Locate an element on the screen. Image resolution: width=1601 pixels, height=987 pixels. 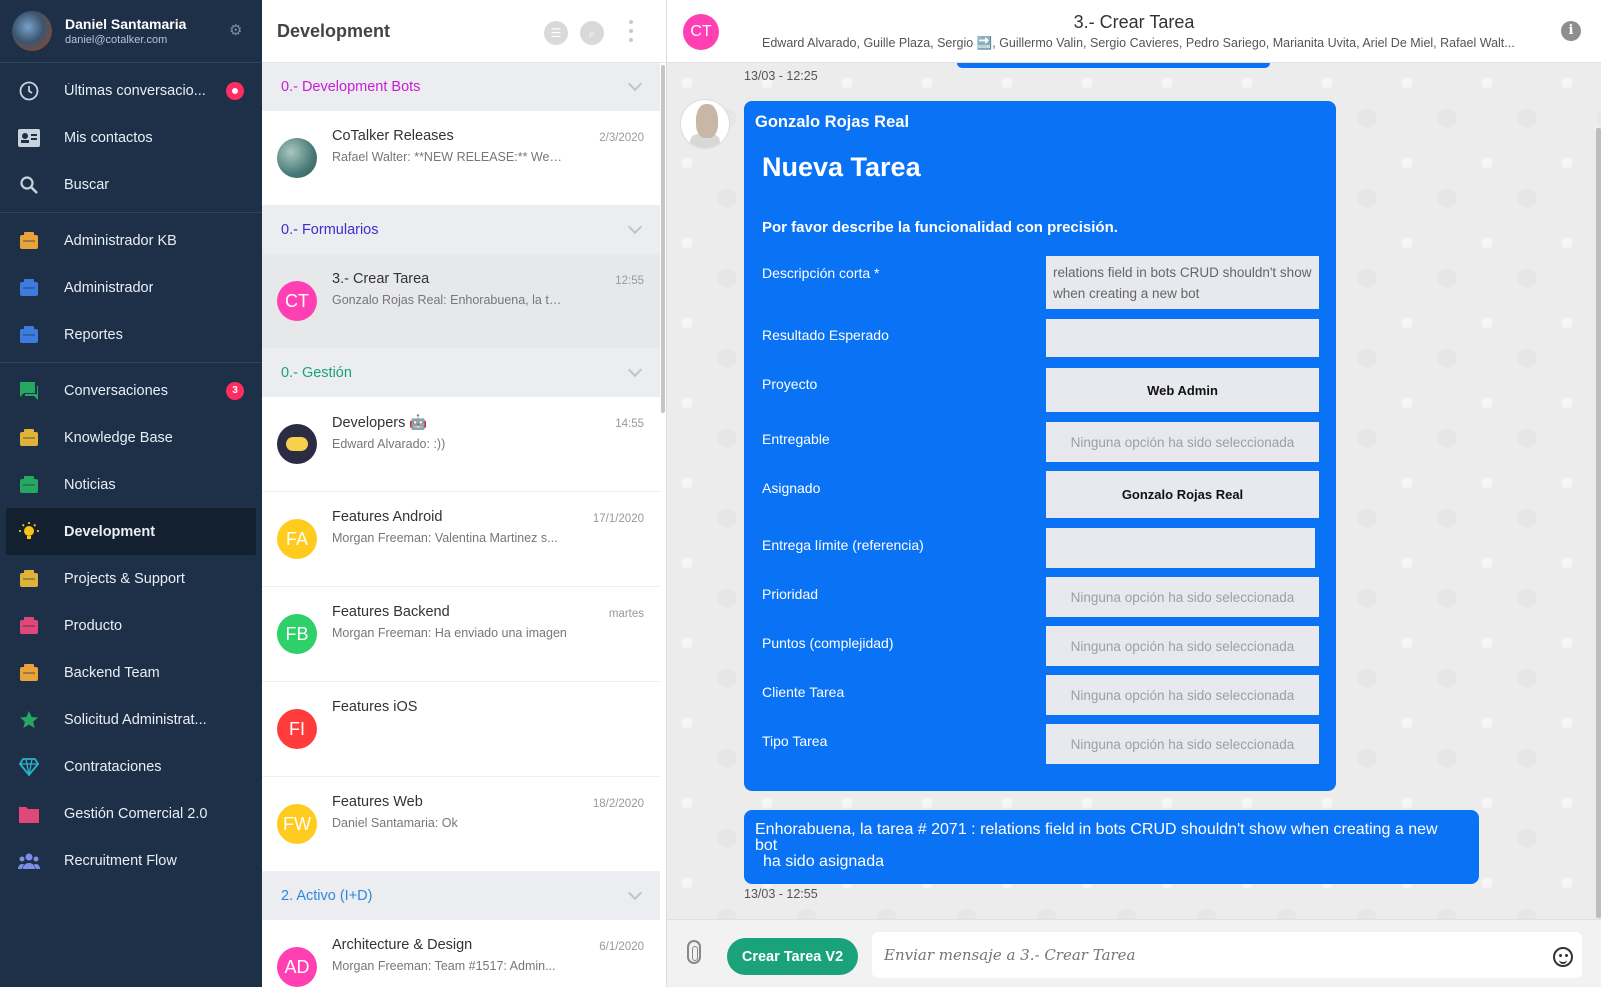
message-input is located at coordinates (1227, 955).